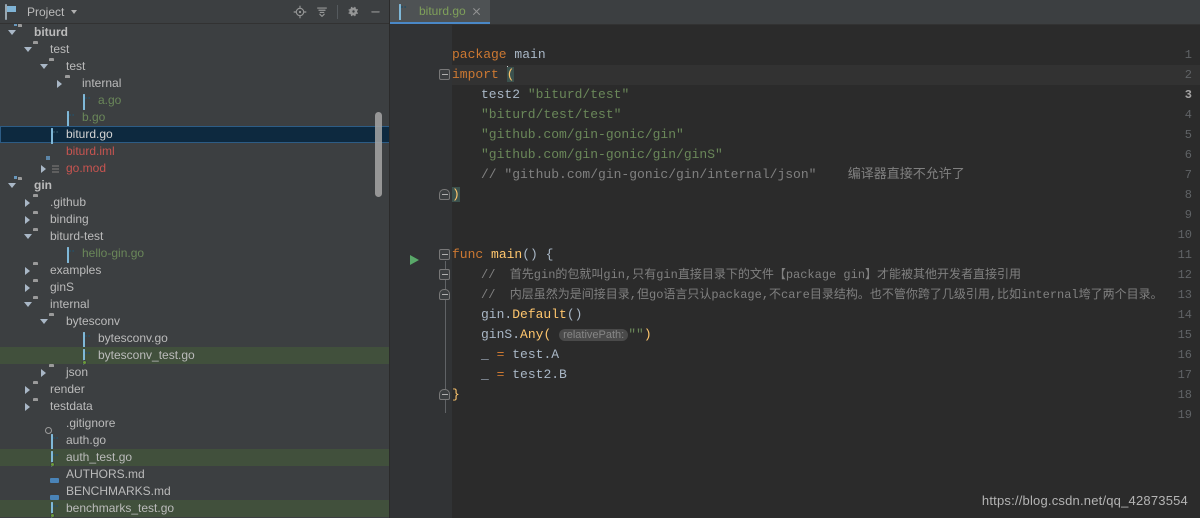  Describe the element at coordinates (71, 406) in the screenshot. I see `tree-row-label: testdata` at that location.